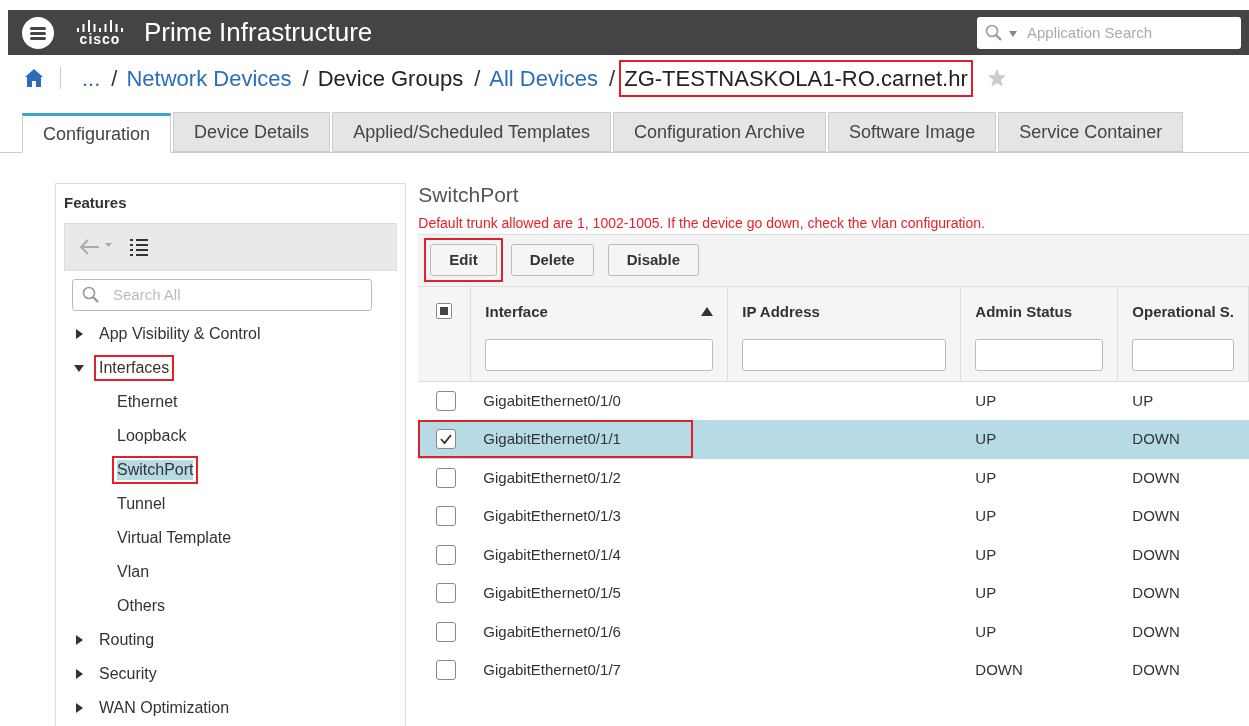 The height and width of the screenshot is (726, 1249). Describe the element at coordinates (141, 503) in the screenshot. I see `tree-item: Tunnel` at that location.